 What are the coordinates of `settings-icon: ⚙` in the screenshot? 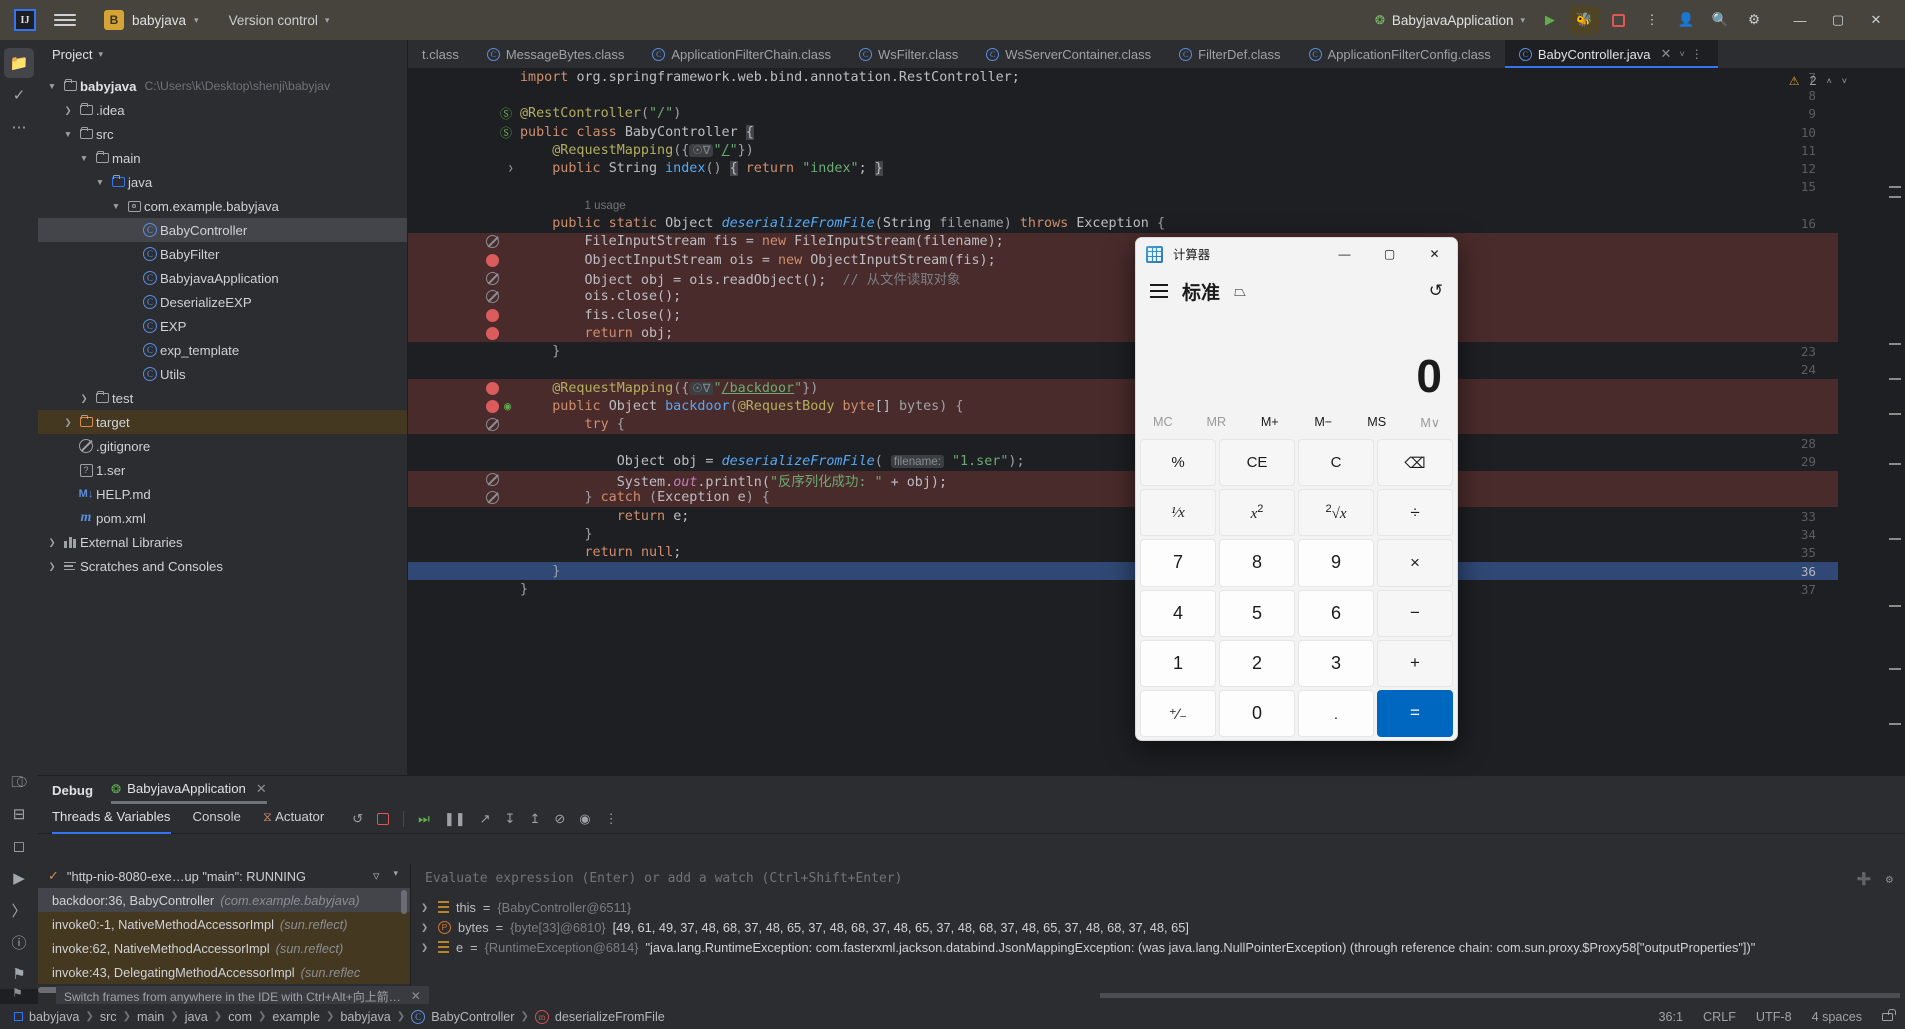 It's located at (1889, 879).